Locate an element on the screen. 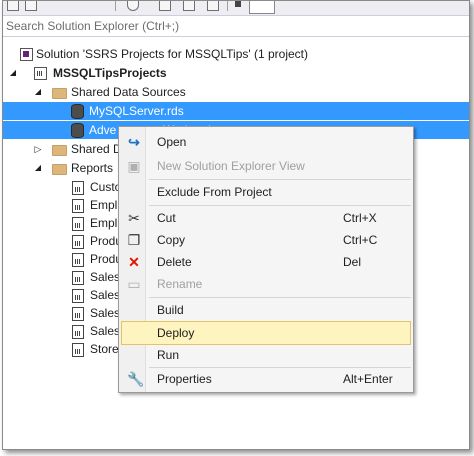  menu-item-build: Build is located at coordinates (266, 310).